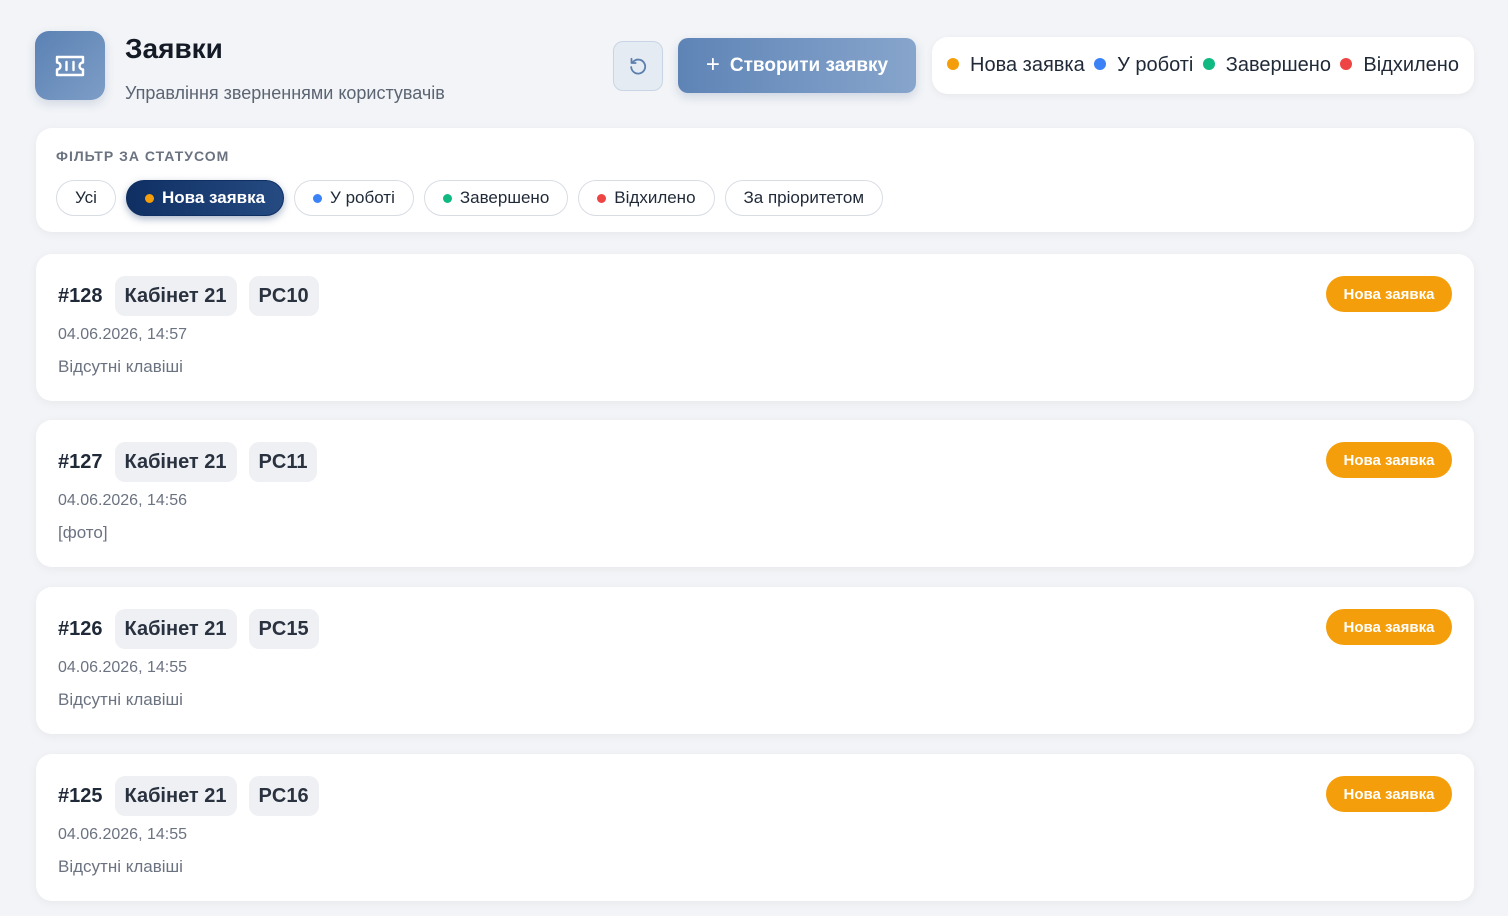  I want to click on chip-label: Нова заявка, so click(213, 197).